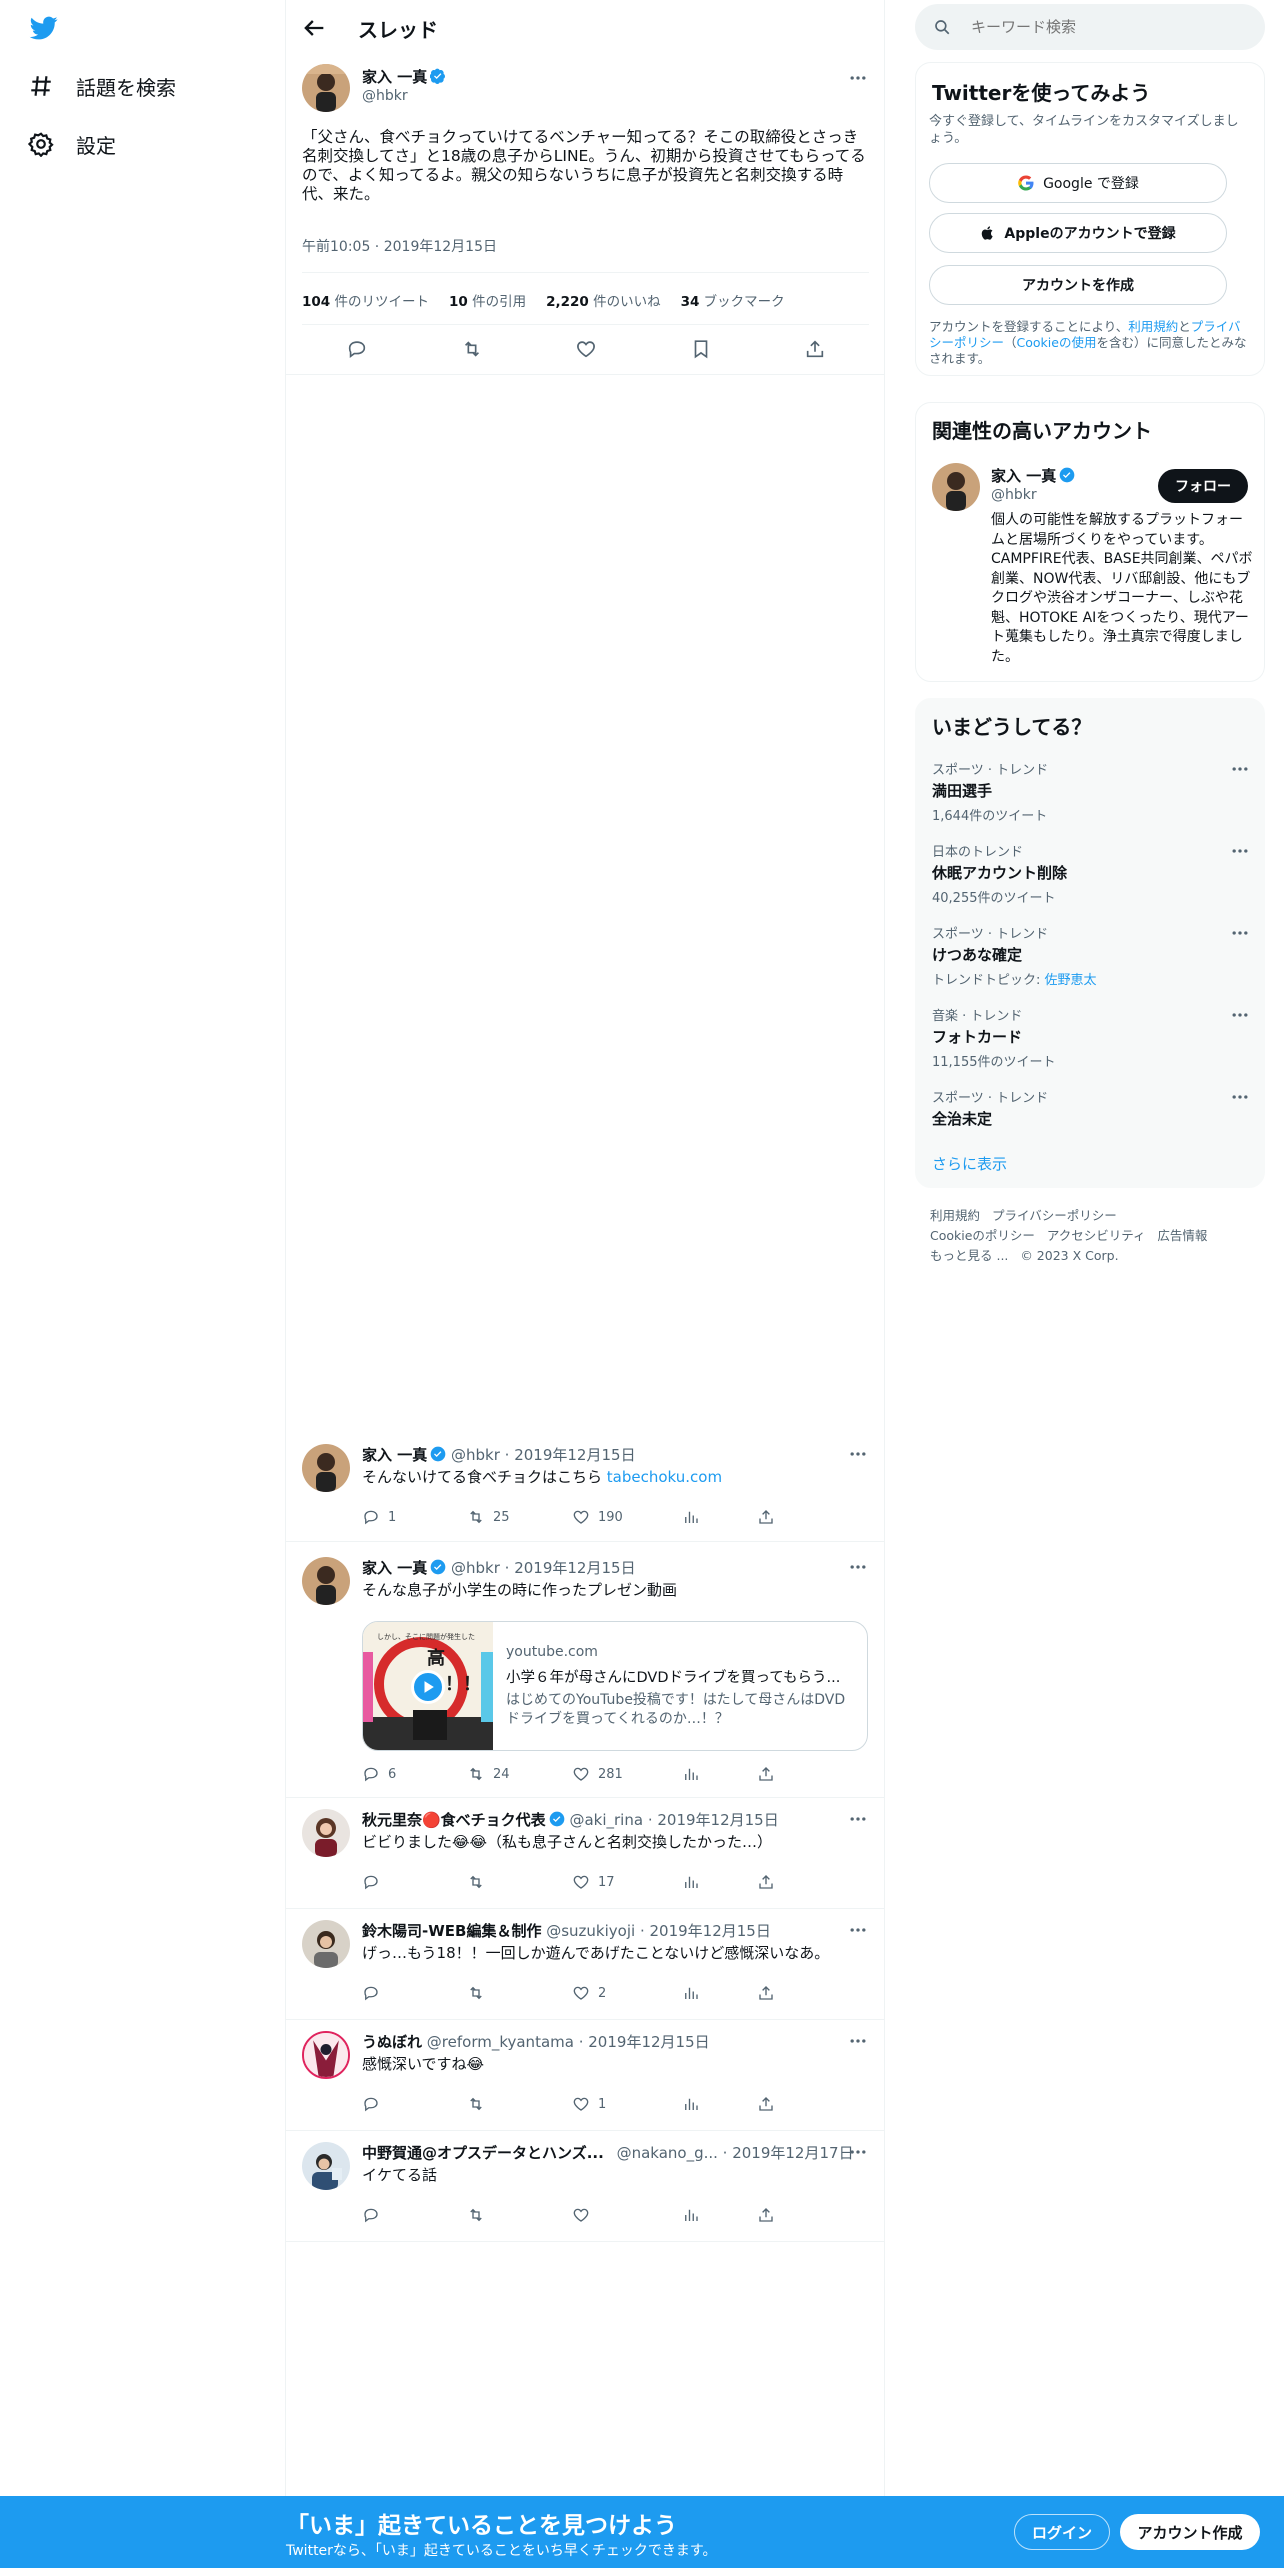 The height and width of the screenshot is (2568, 1284). I want to click on footer-privacy: プライバシーポリシー, so click(1054, 1215).